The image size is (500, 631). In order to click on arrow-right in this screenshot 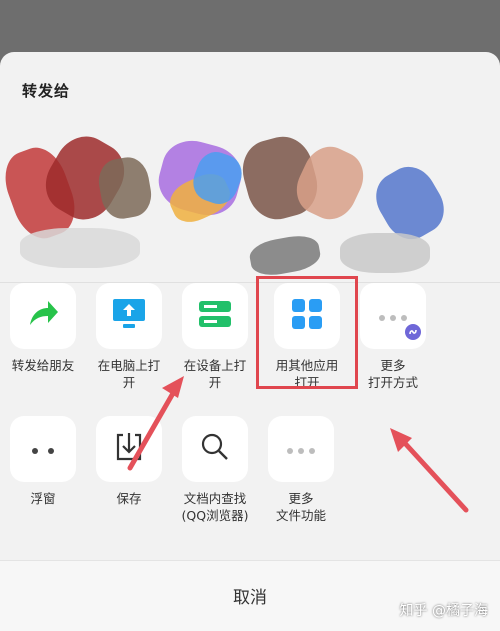, I will do `click(429, 470)`.